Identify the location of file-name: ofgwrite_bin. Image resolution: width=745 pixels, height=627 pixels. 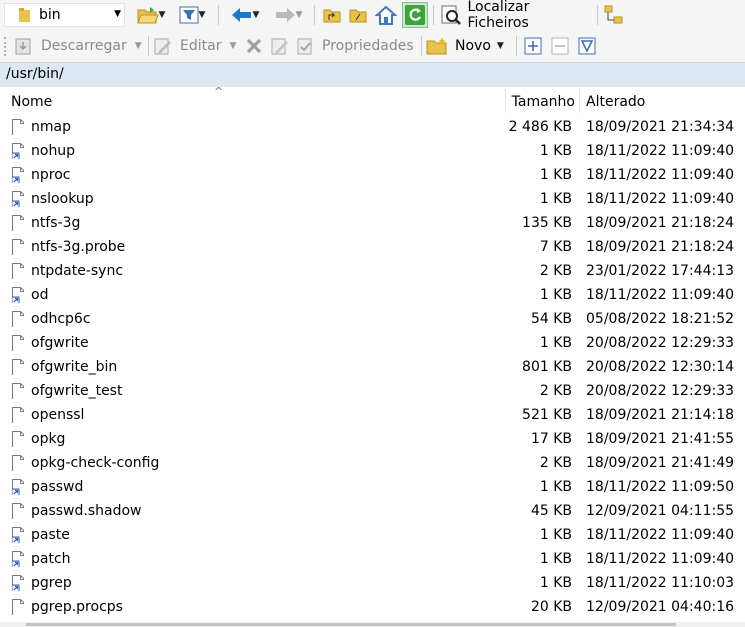
(74, 367).